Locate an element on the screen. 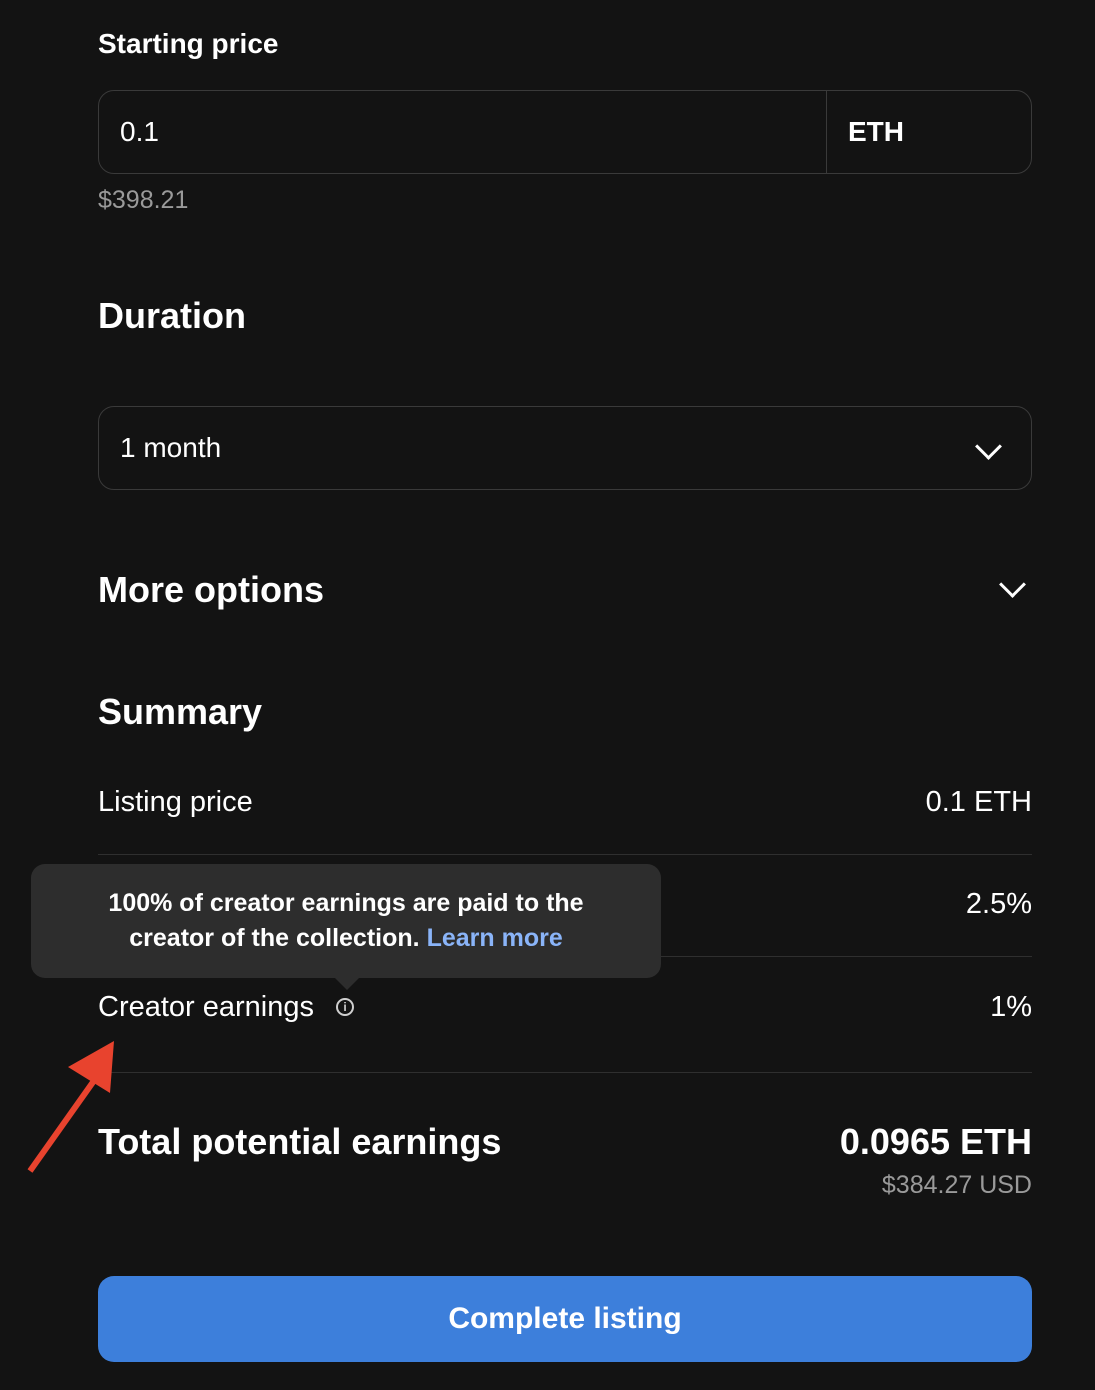 The width and height of the screenshot is (1095, 1390). total-earnings-eth: 0.0965 ETH is located at coordinates (935, 1141).